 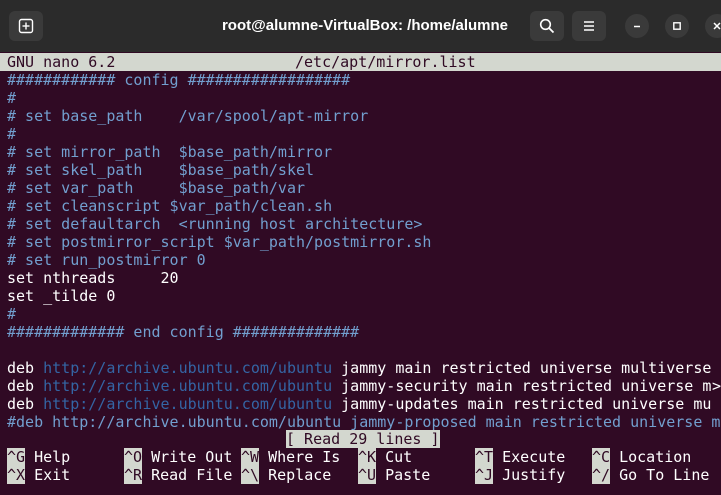 I want to click on menu-button, so click(x=589, y=26).